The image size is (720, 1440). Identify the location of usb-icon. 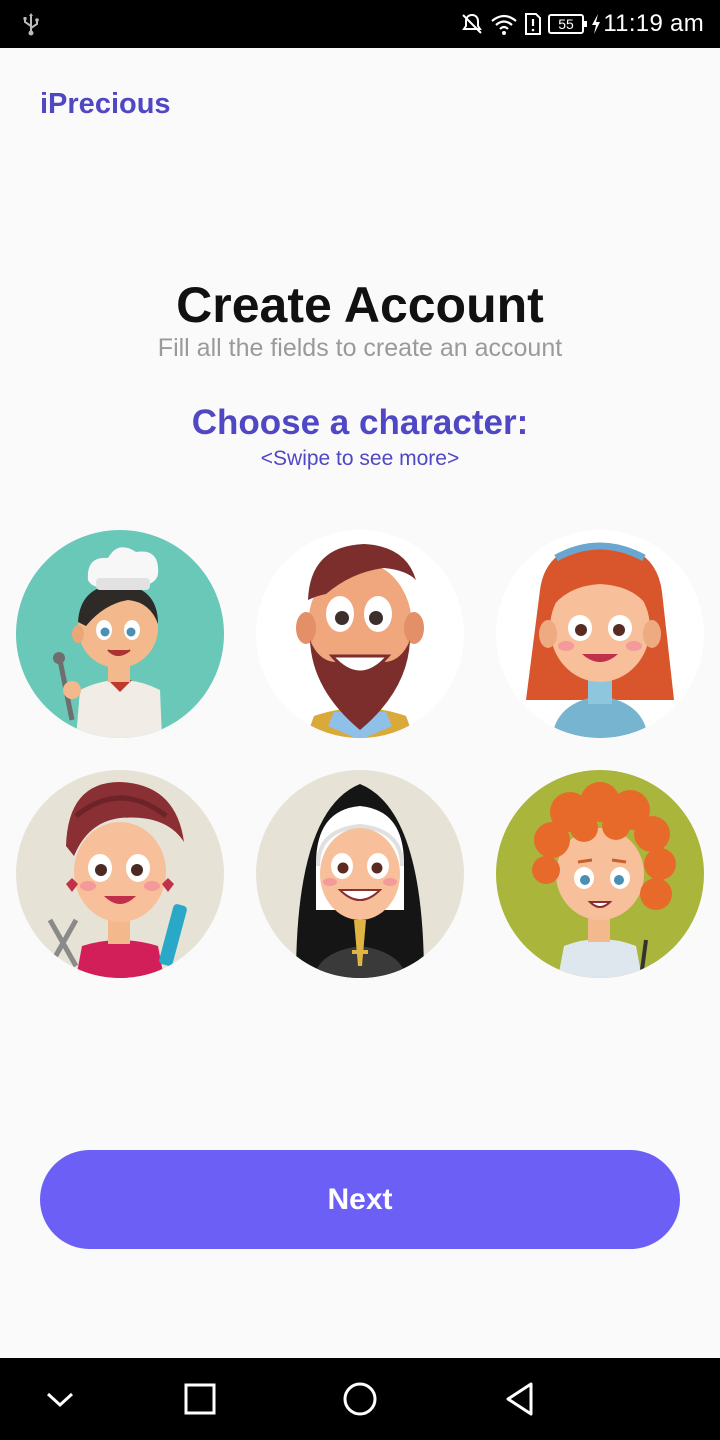
(31, 24).